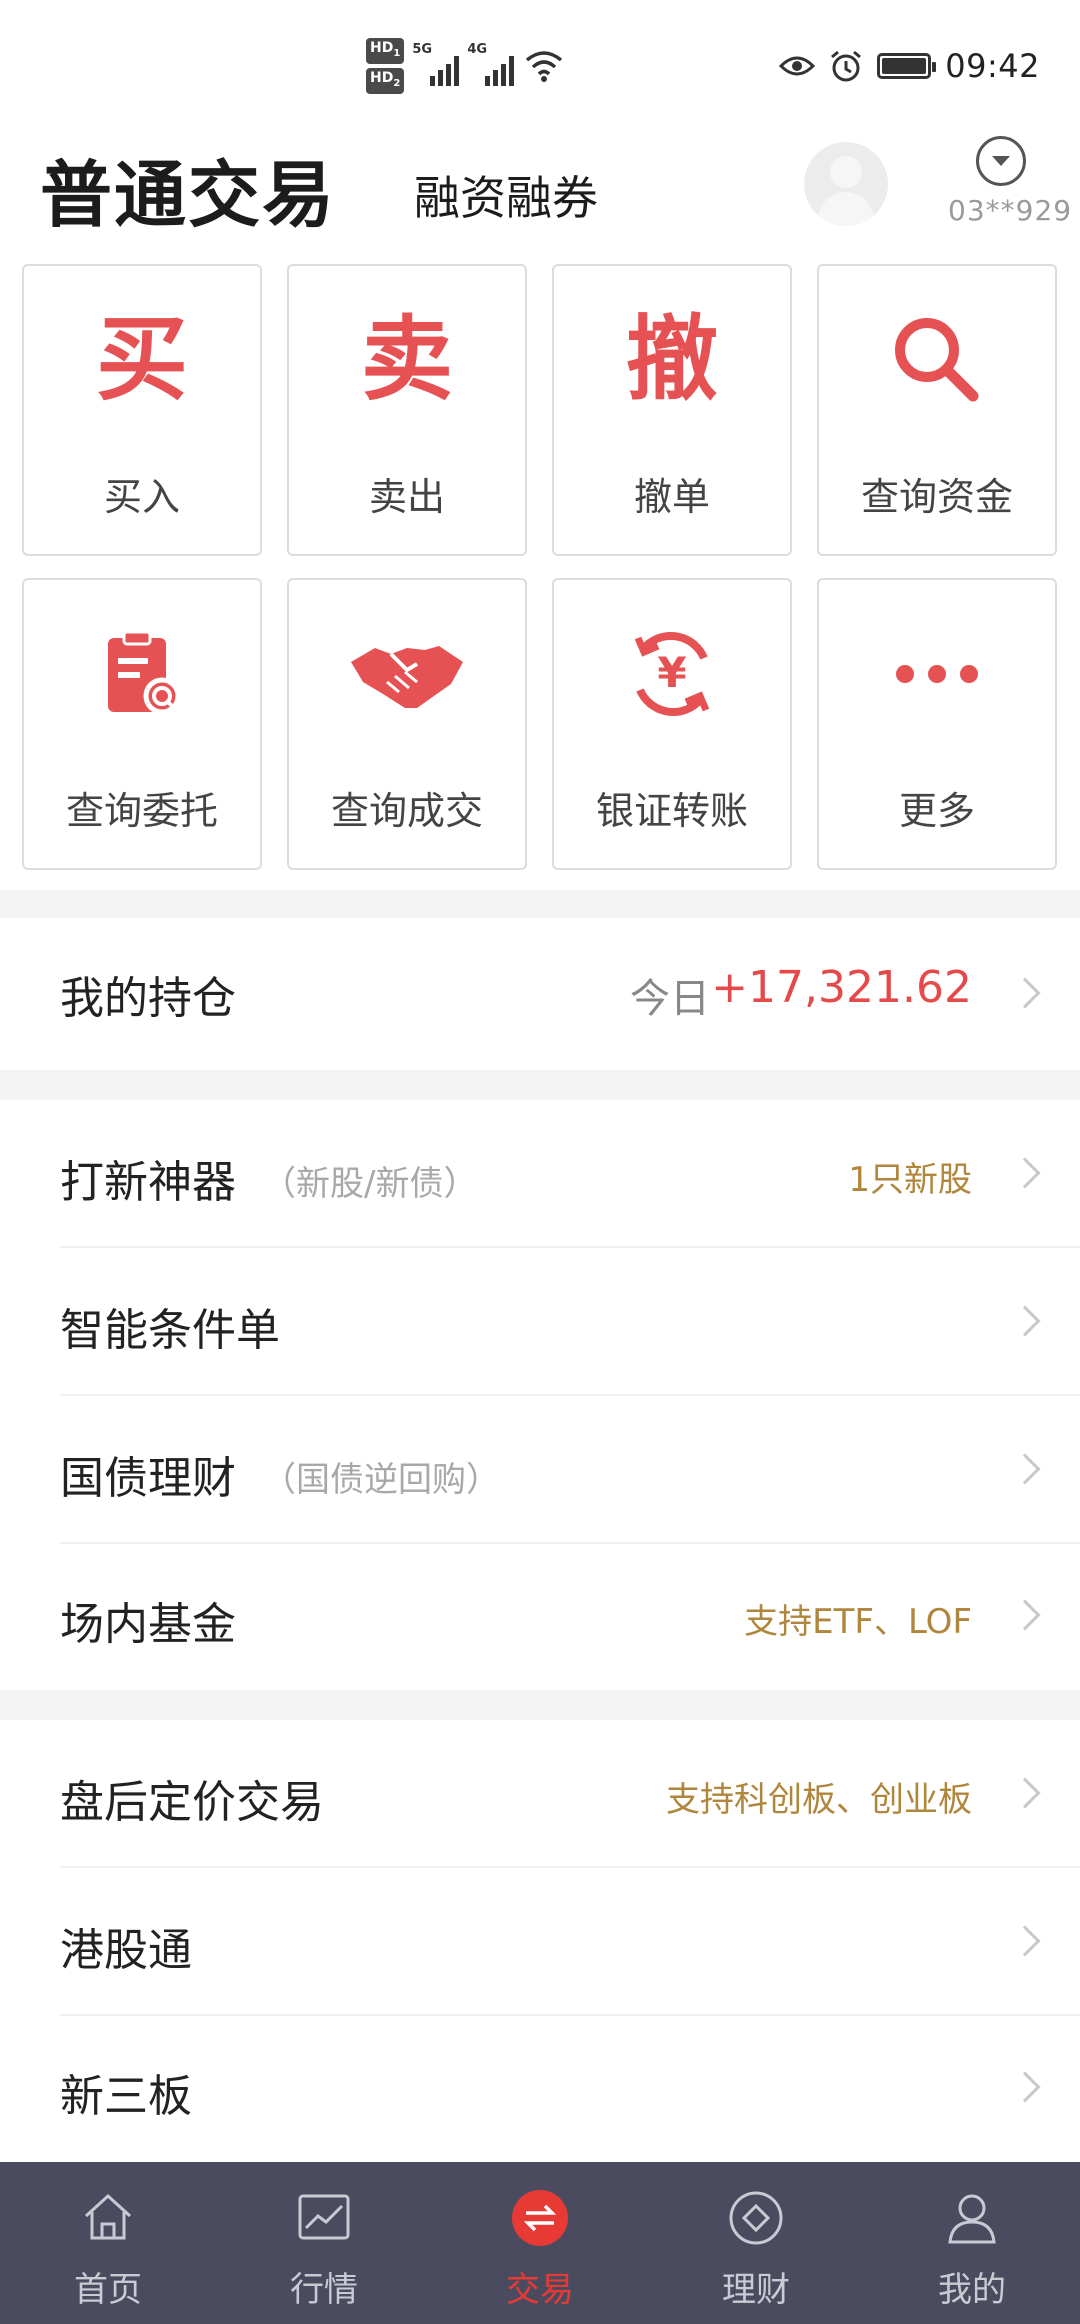 The width and height of the screenshot is (1080, 2324). I want to click on list-item-title: 港股通, so click(126, 1950).